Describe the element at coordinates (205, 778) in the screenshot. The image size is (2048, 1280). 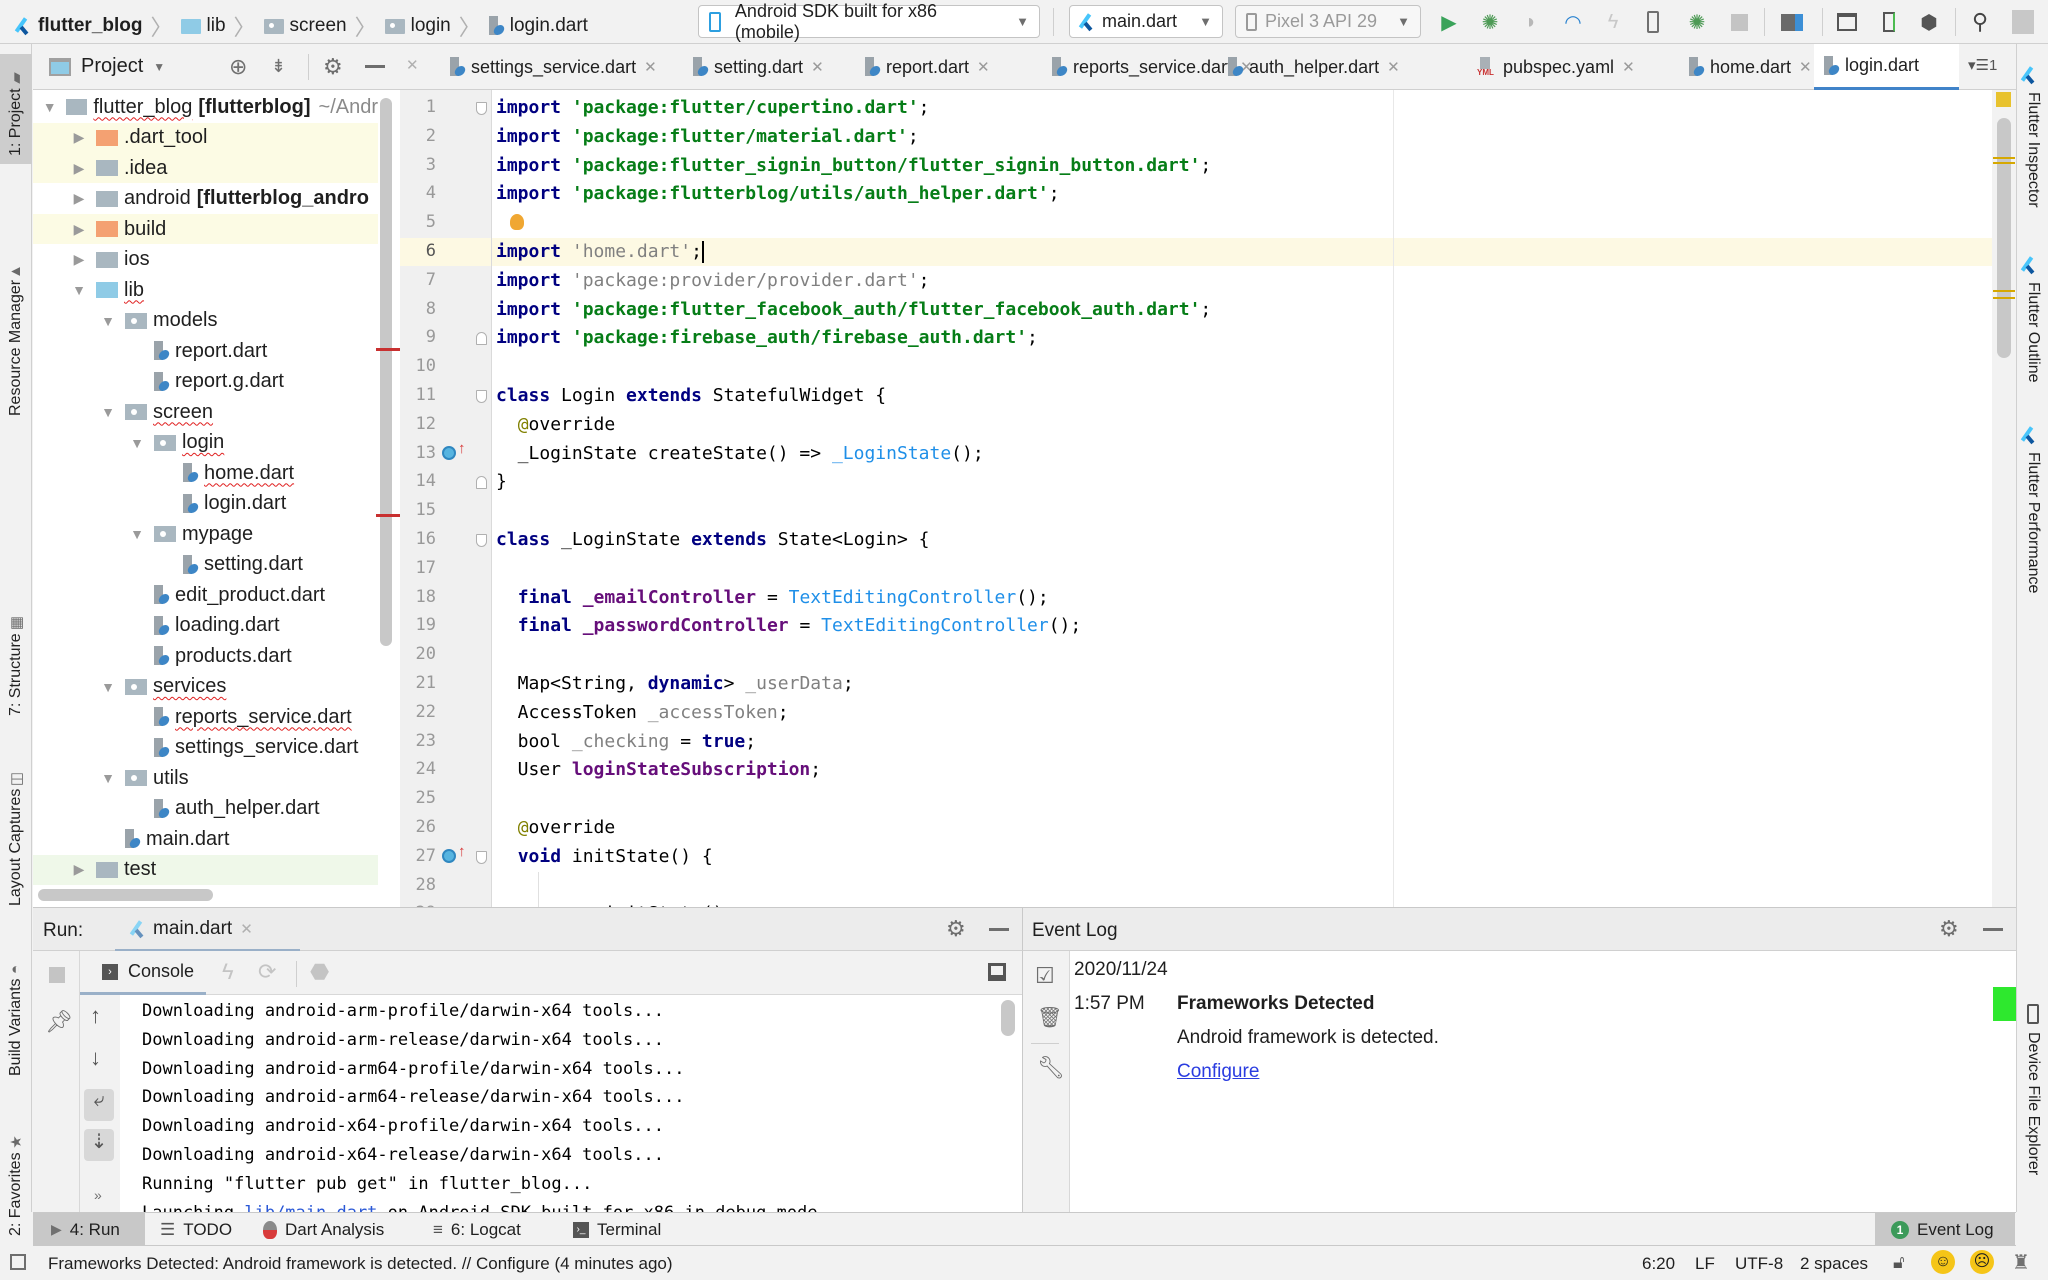
I see `tree-item: ▼ utils` at that location.